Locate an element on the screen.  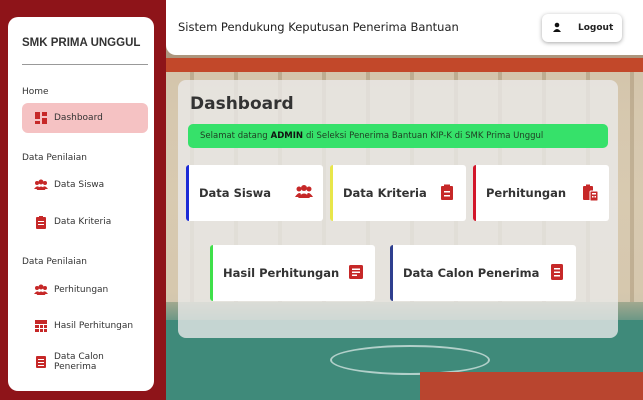
card-perhitungan: Perhitungan is located at coordinates (541, 193).